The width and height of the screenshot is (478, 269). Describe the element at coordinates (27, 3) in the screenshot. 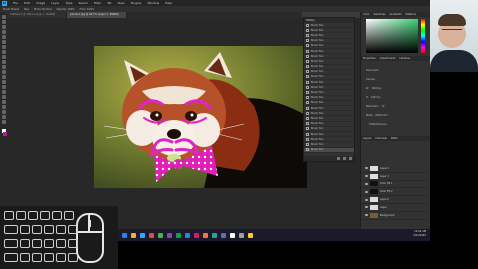

I see `menu-item: Edit` at that location.